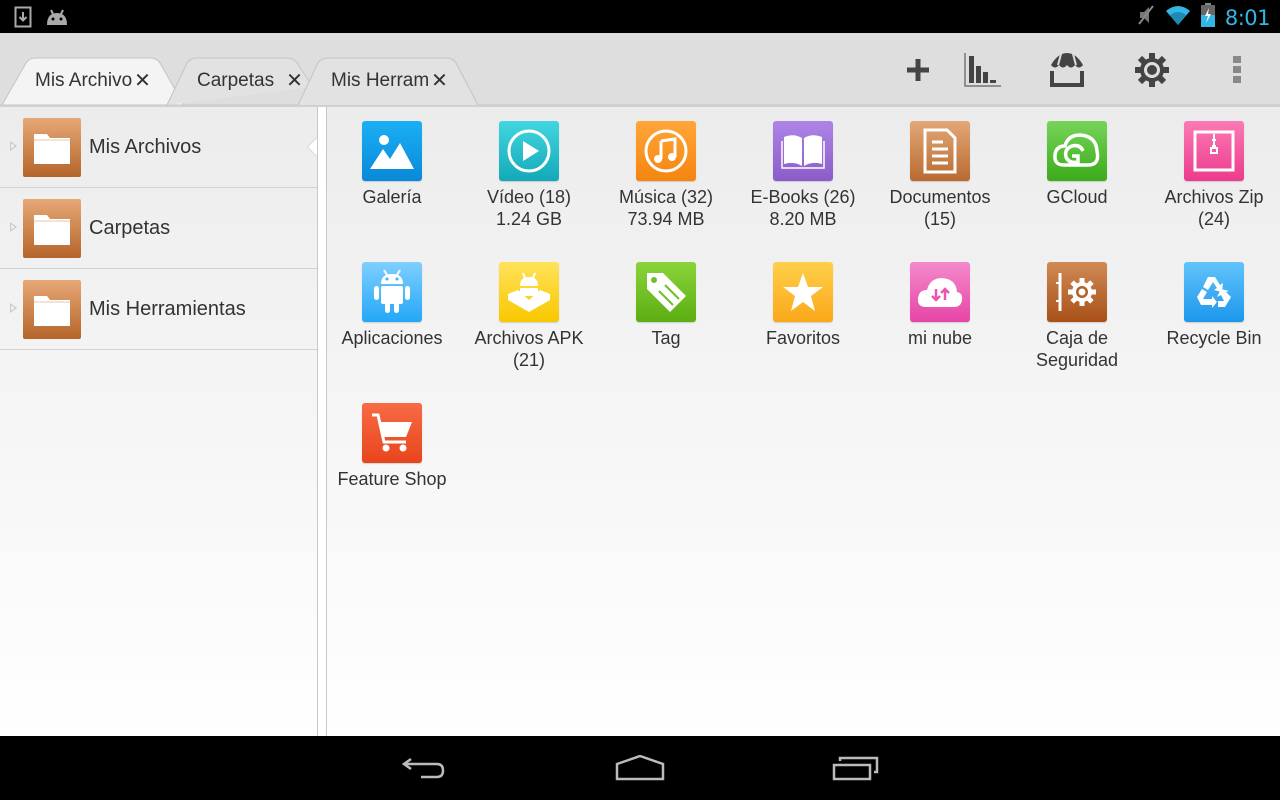 Image resolution: width=1280 pixels, height=800 pixels. I want to click on gallery-icon, so click(392, 151).